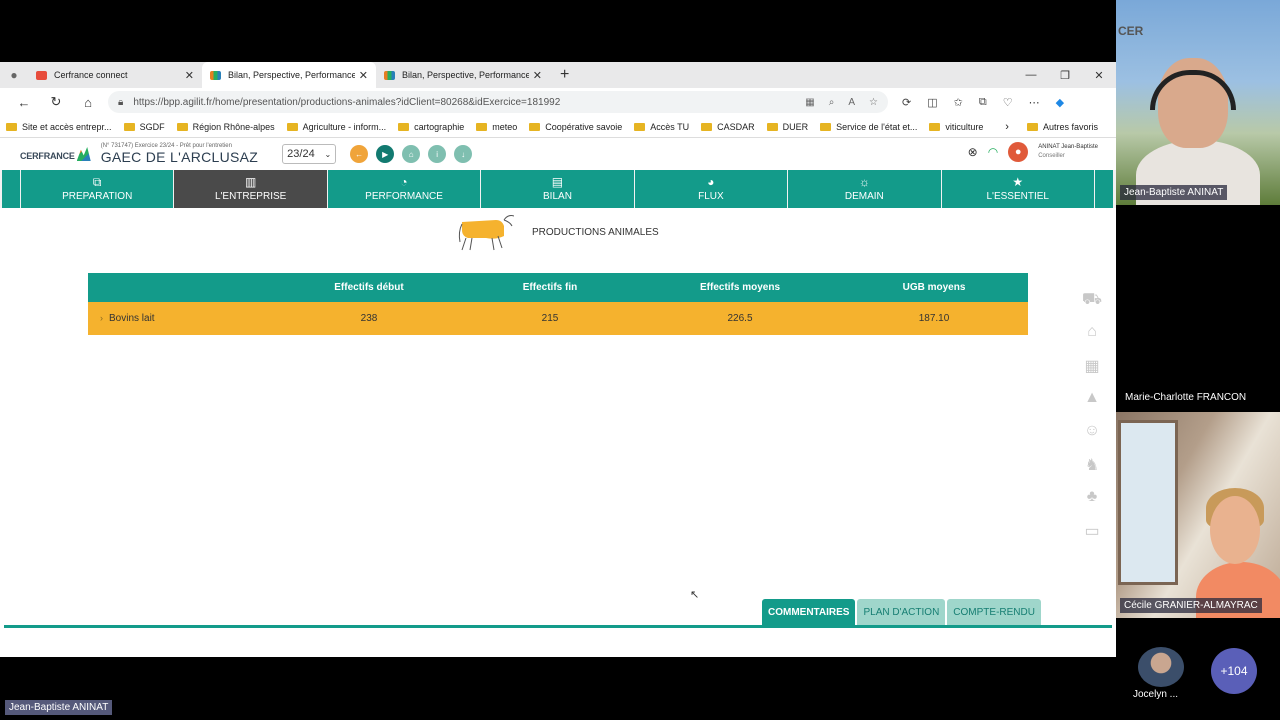 Image resolution: width=1280 pixels, height=720 pixels. Describe the element at coordinates (1034, 102) in the screenshot. I see `more-menu-icon: ⋯` at that location.